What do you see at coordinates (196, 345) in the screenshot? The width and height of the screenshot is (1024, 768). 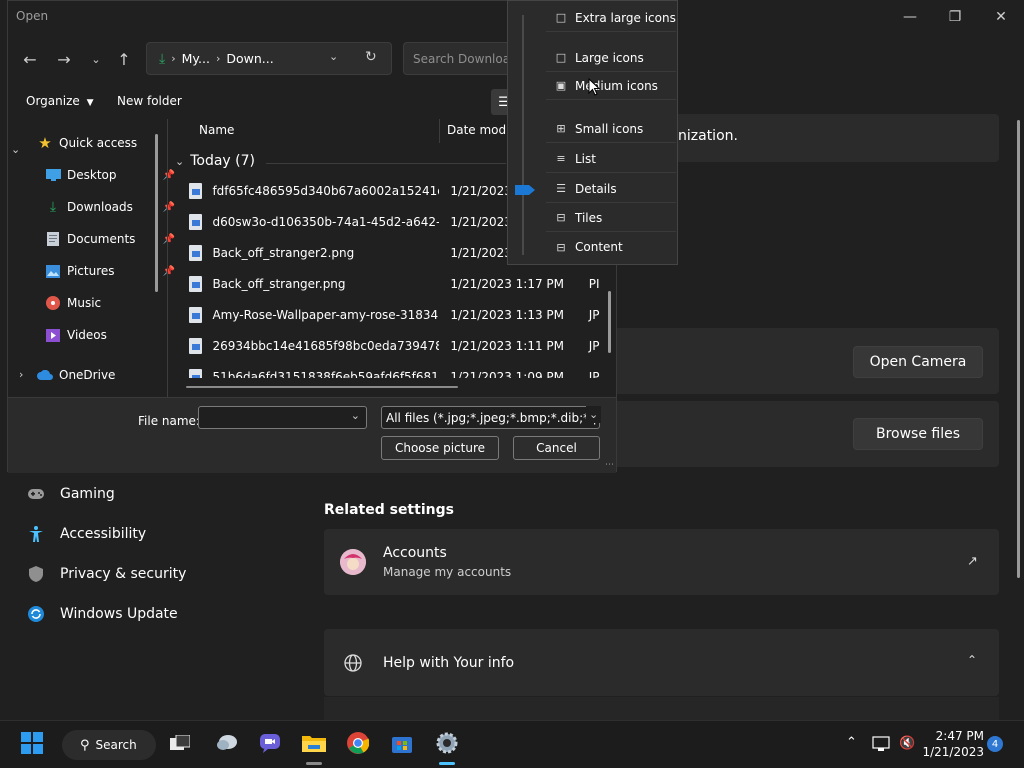 I see `image-file-icon` at bounding box center [196, 345].